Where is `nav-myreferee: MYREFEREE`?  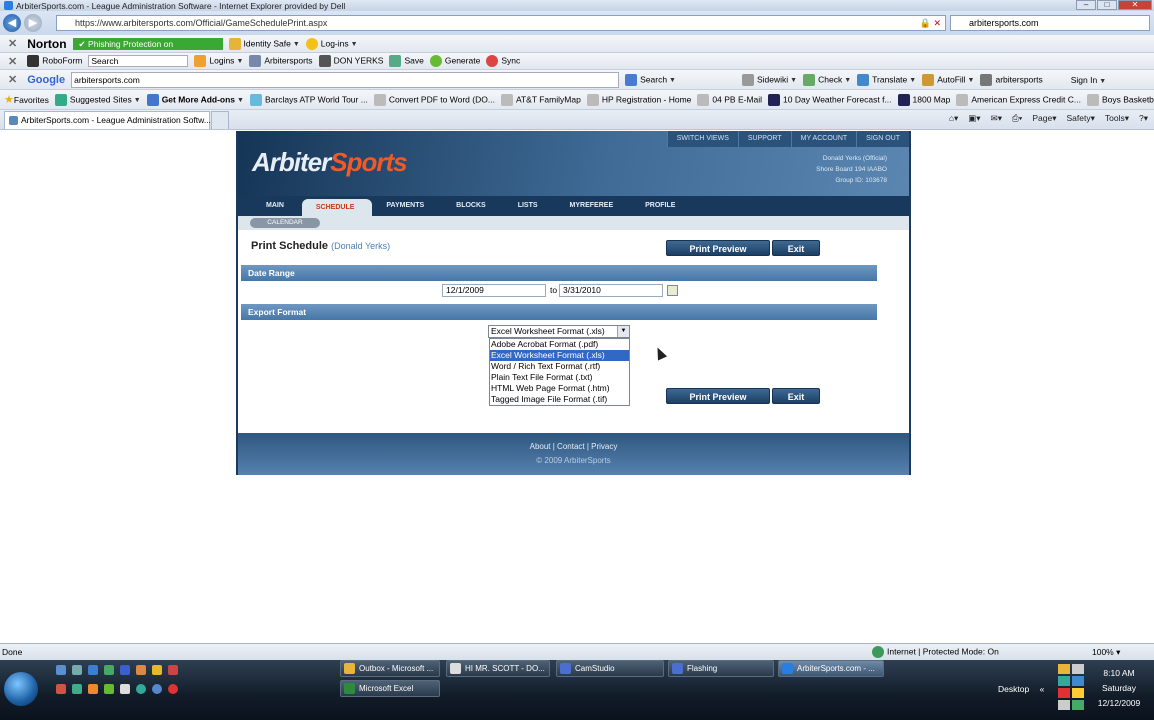
nav-myreferee: MYREFEREE is located at coordinates (594, 206).